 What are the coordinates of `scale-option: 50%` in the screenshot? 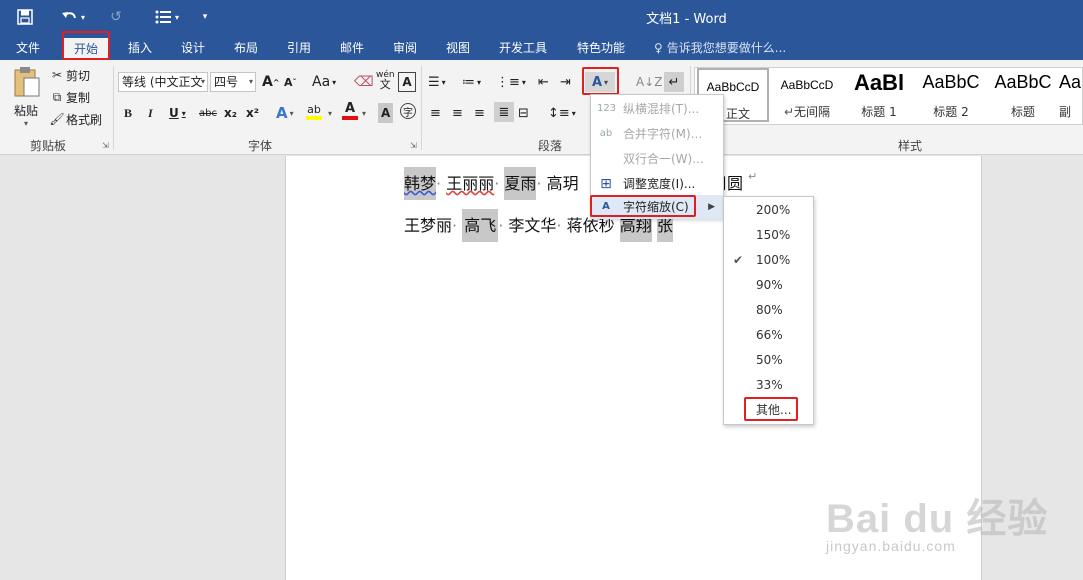 It's located at (768, 360).